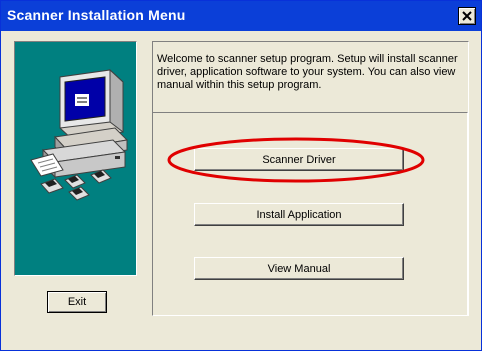 The width and height of the screenshot is (482, 351). I want to click on scanner-driver-button: Scanner Driver, so click(299, 159).